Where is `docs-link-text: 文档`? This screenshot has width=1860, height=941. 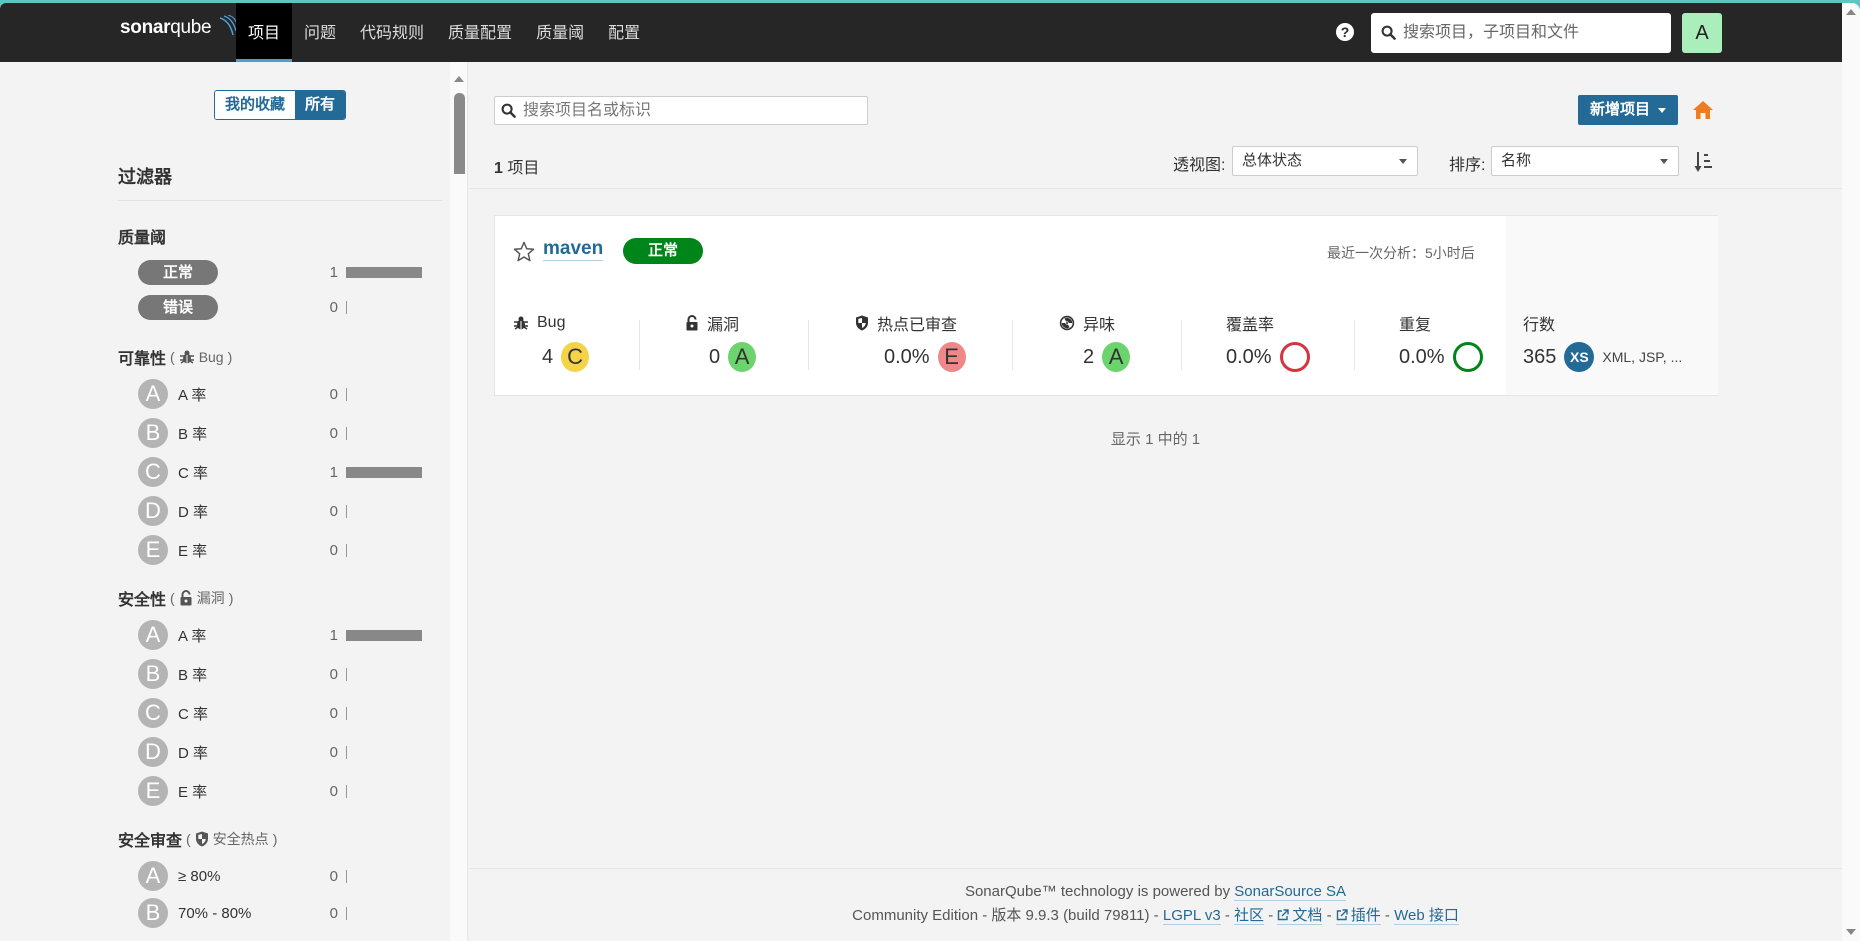
docs-link-text: 文档 is located at coordinates (1307, 915).